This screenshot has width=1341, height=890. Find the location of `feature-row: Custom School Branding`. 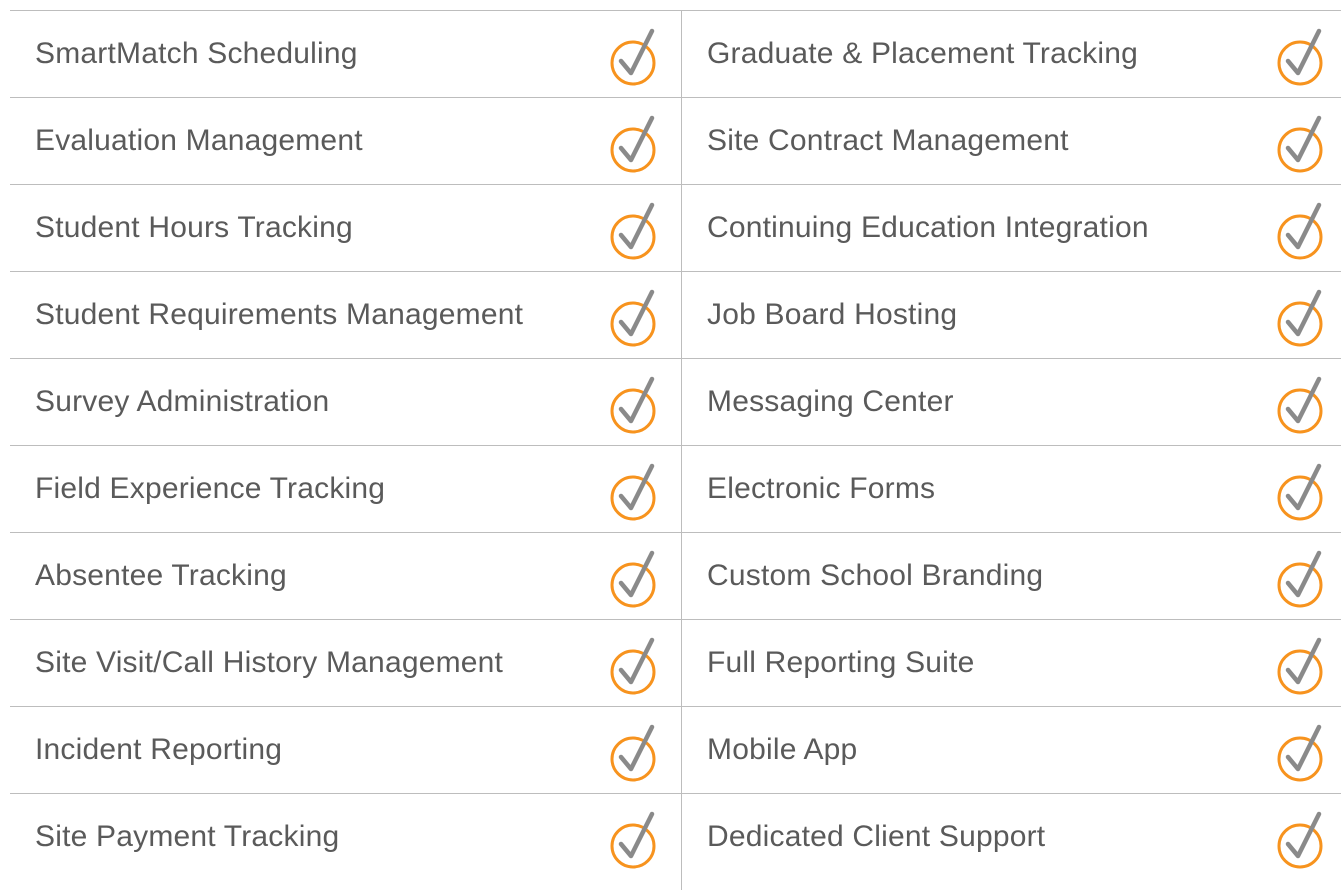

feature-row: Custom School Branding is located at coordinates (1011, 575).